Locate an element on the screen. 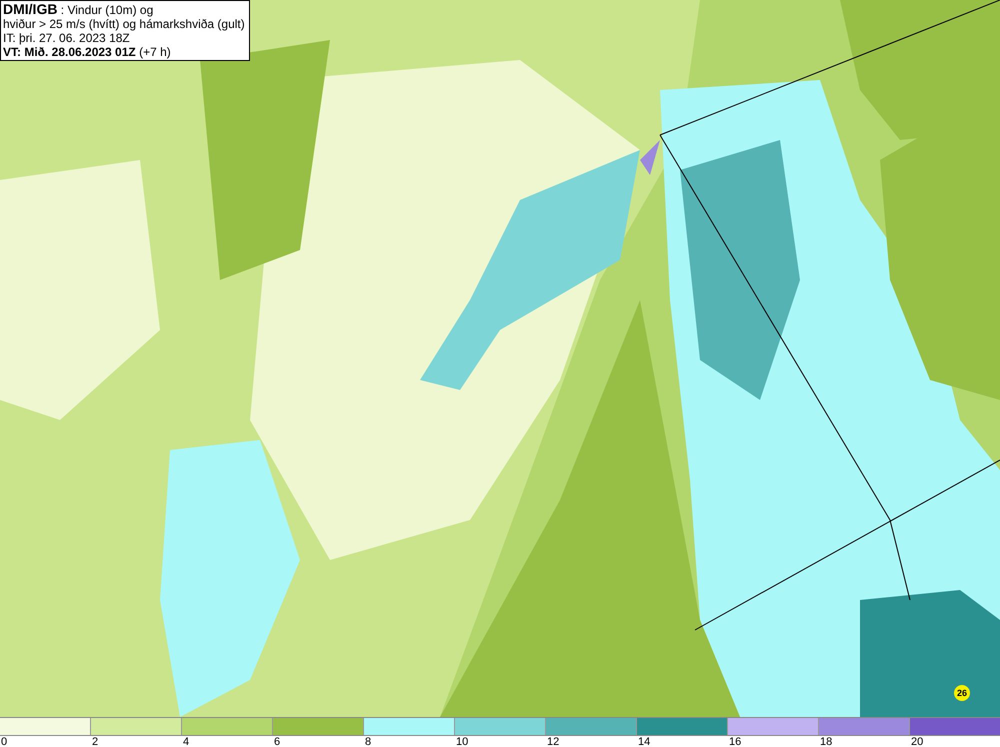 This screenshot has width=1000, height=747. legend-label: 18 is located at coordinates (826, 741).